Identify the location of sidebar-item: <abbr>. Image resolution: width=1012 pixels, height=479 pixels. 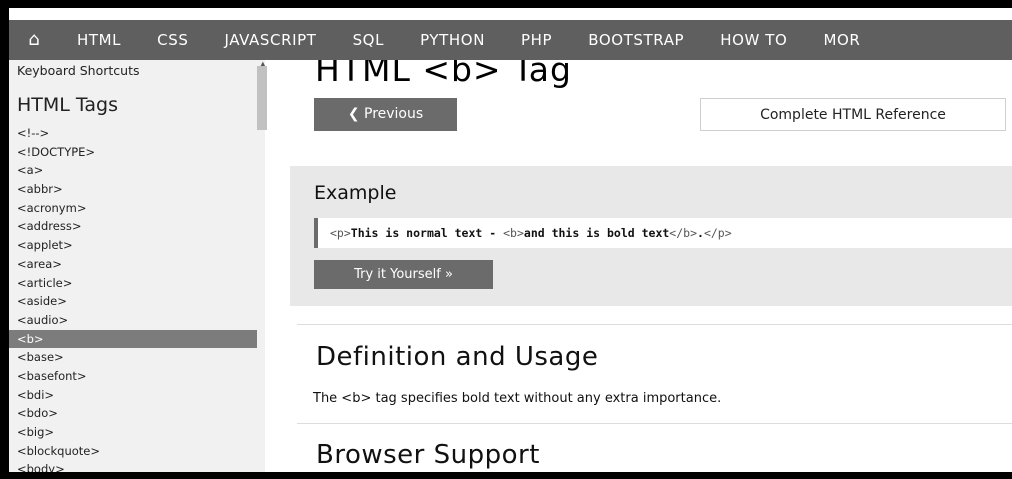
(133, 189).